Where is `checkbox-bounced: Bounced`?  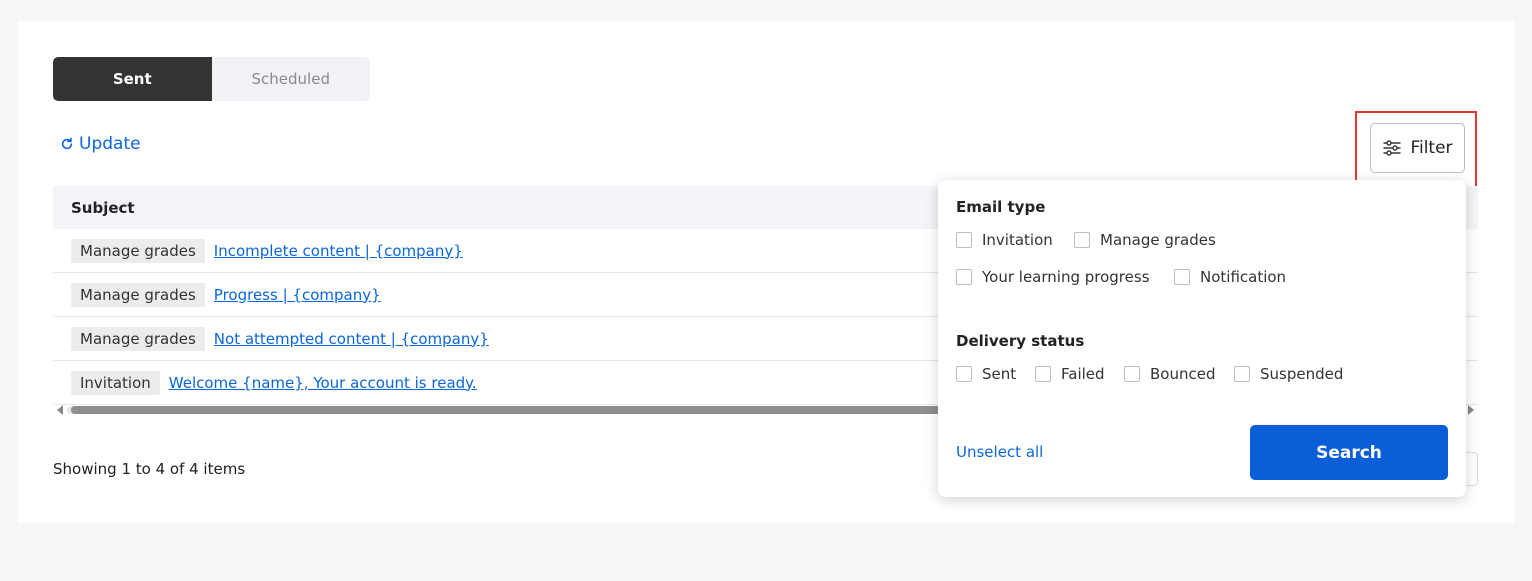
checkbox-bounced: Bounced is located at coordinates (1169, 374).